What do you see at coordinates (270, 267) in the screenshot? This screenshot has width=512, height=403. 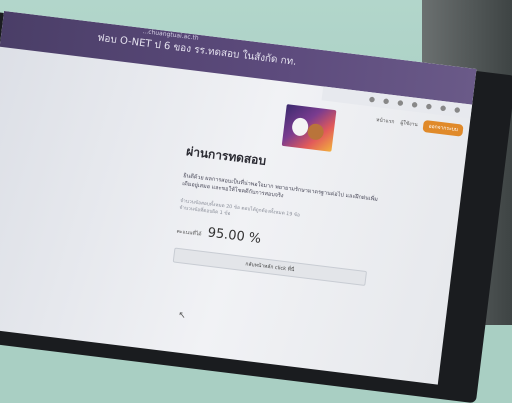 I see `back-home-button: กลับหน้าหลัก click ที่นี่` at bounding box center [270, 267].